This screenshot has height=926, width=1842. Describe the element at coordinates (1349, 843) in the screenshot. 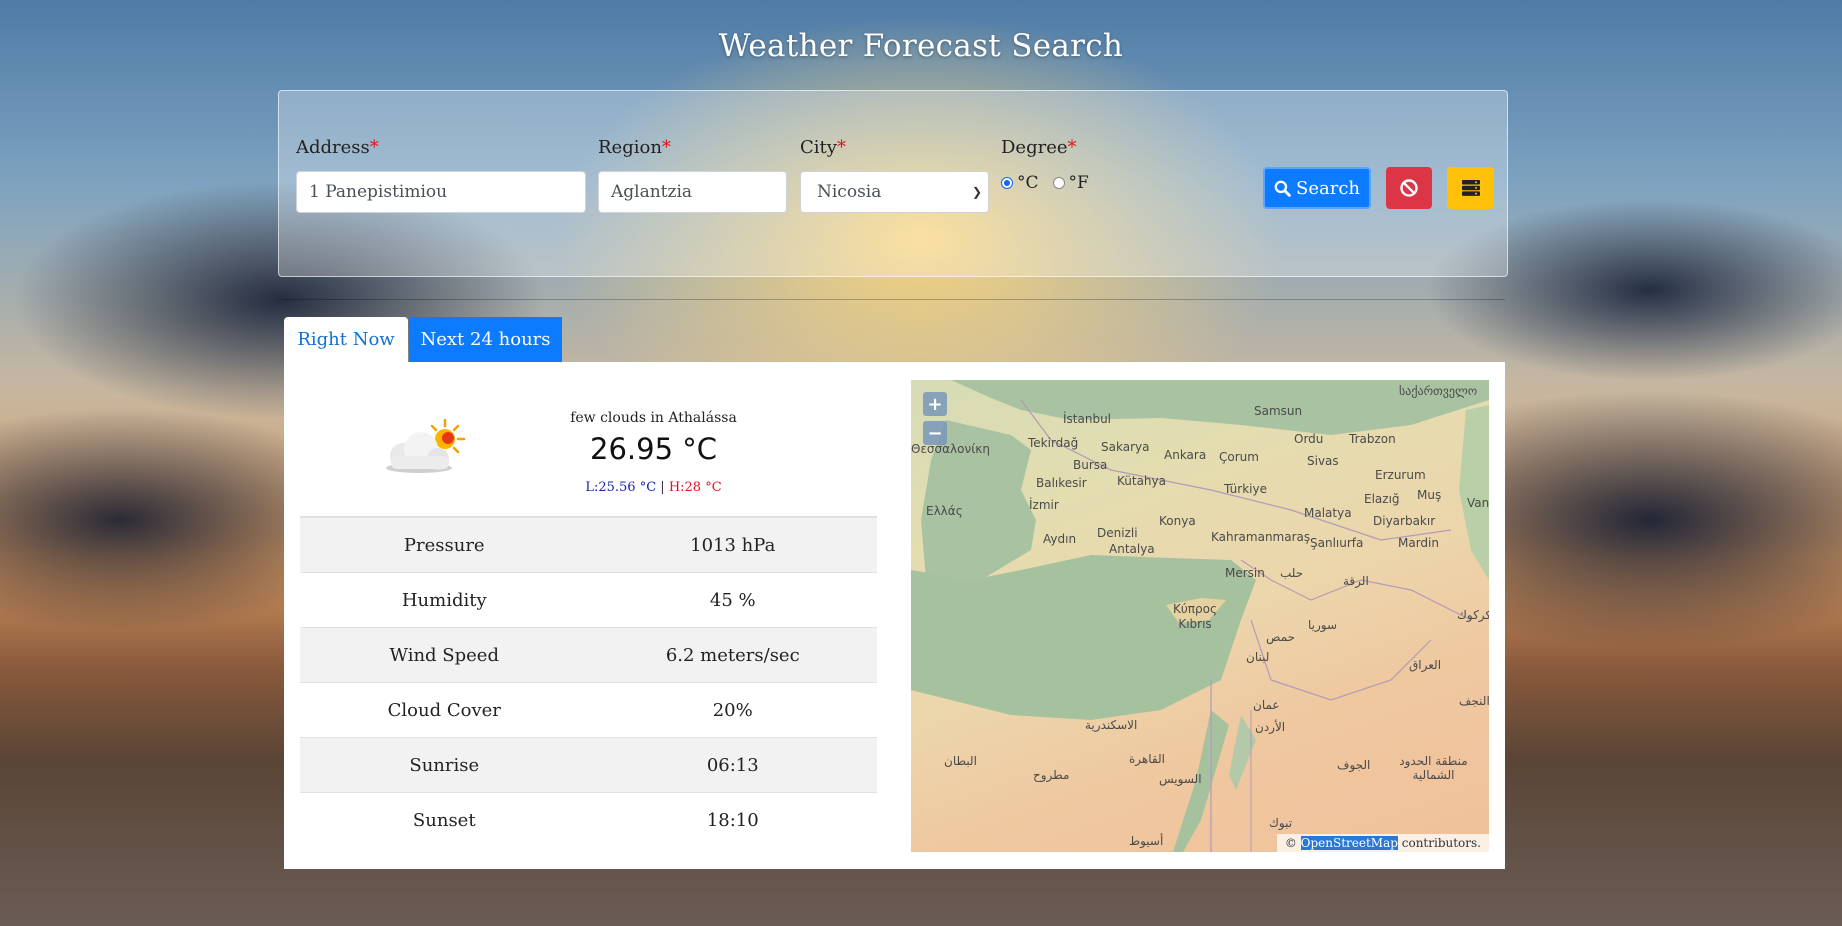

I see `openstreetmap-link: OpenStreetMap` at that location.